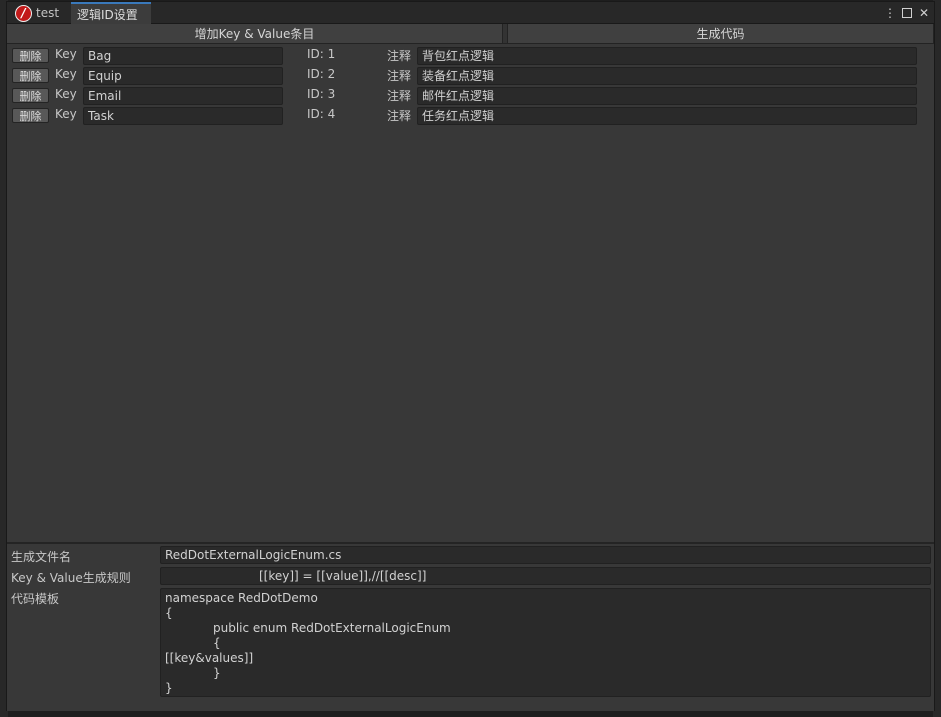 The height and width of the screenshot is (717, 941). What do you see at coordinates (183, 76) in the screenshot?
I see `key-input: Equip` at bounding box center [183, 76].